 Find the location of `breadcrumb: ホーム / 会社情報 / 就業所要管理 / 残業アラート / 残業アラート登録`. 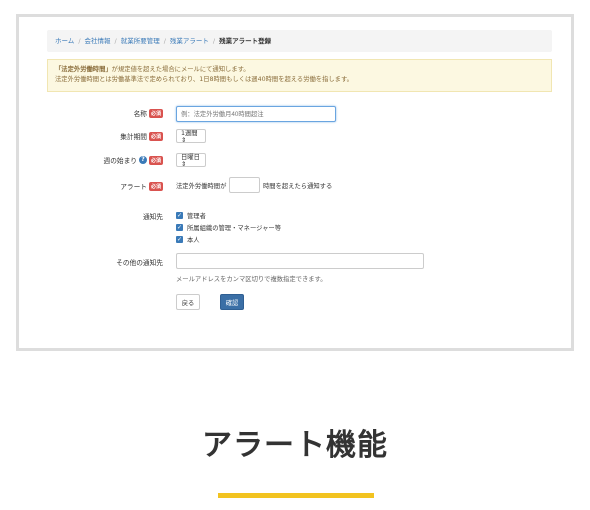

breadcrumb: ホーム / 会社情報 / 就業所要管理 / 残業アラート / 残業アラート登録 is located at coordinates (299, 41).